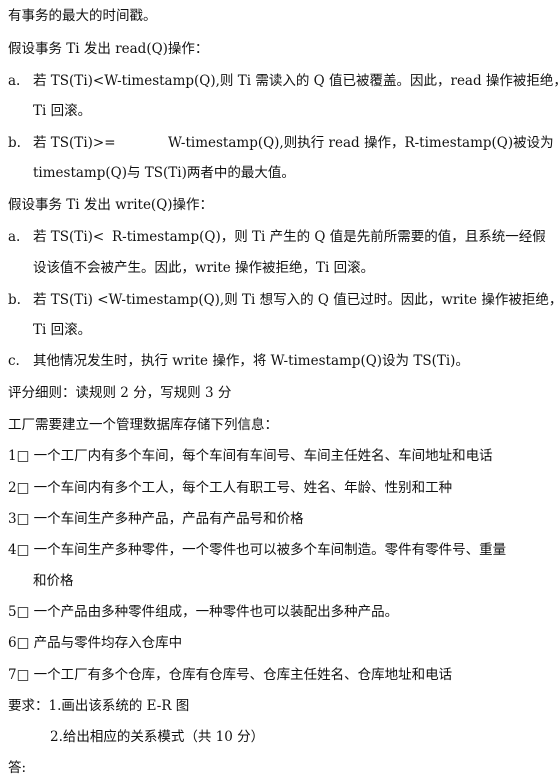 The width and height of the screenshot is (558, 780). What do you see at coordinates (69, 237) in the screenshot?
I see `text-line: 若 TS(Ti)<` at bounding box center [69, 237].